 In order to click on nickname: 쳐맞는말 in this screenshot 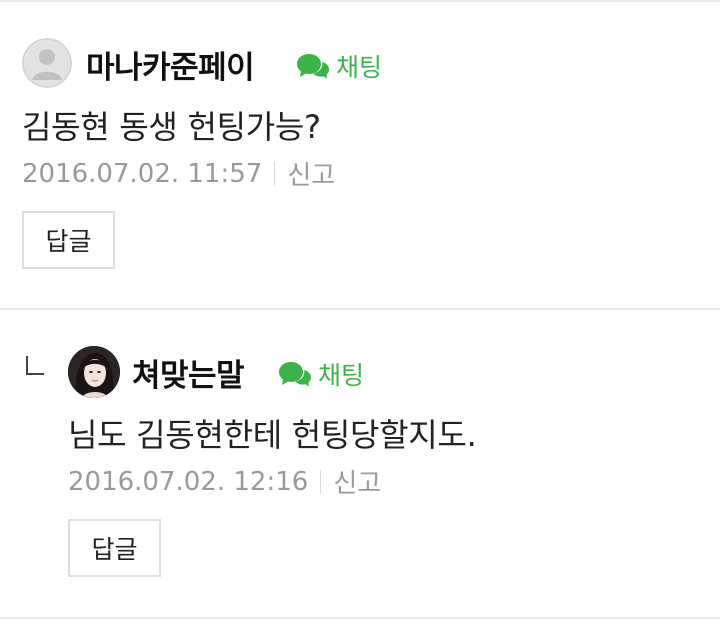, I will do `click(188, 372)`.